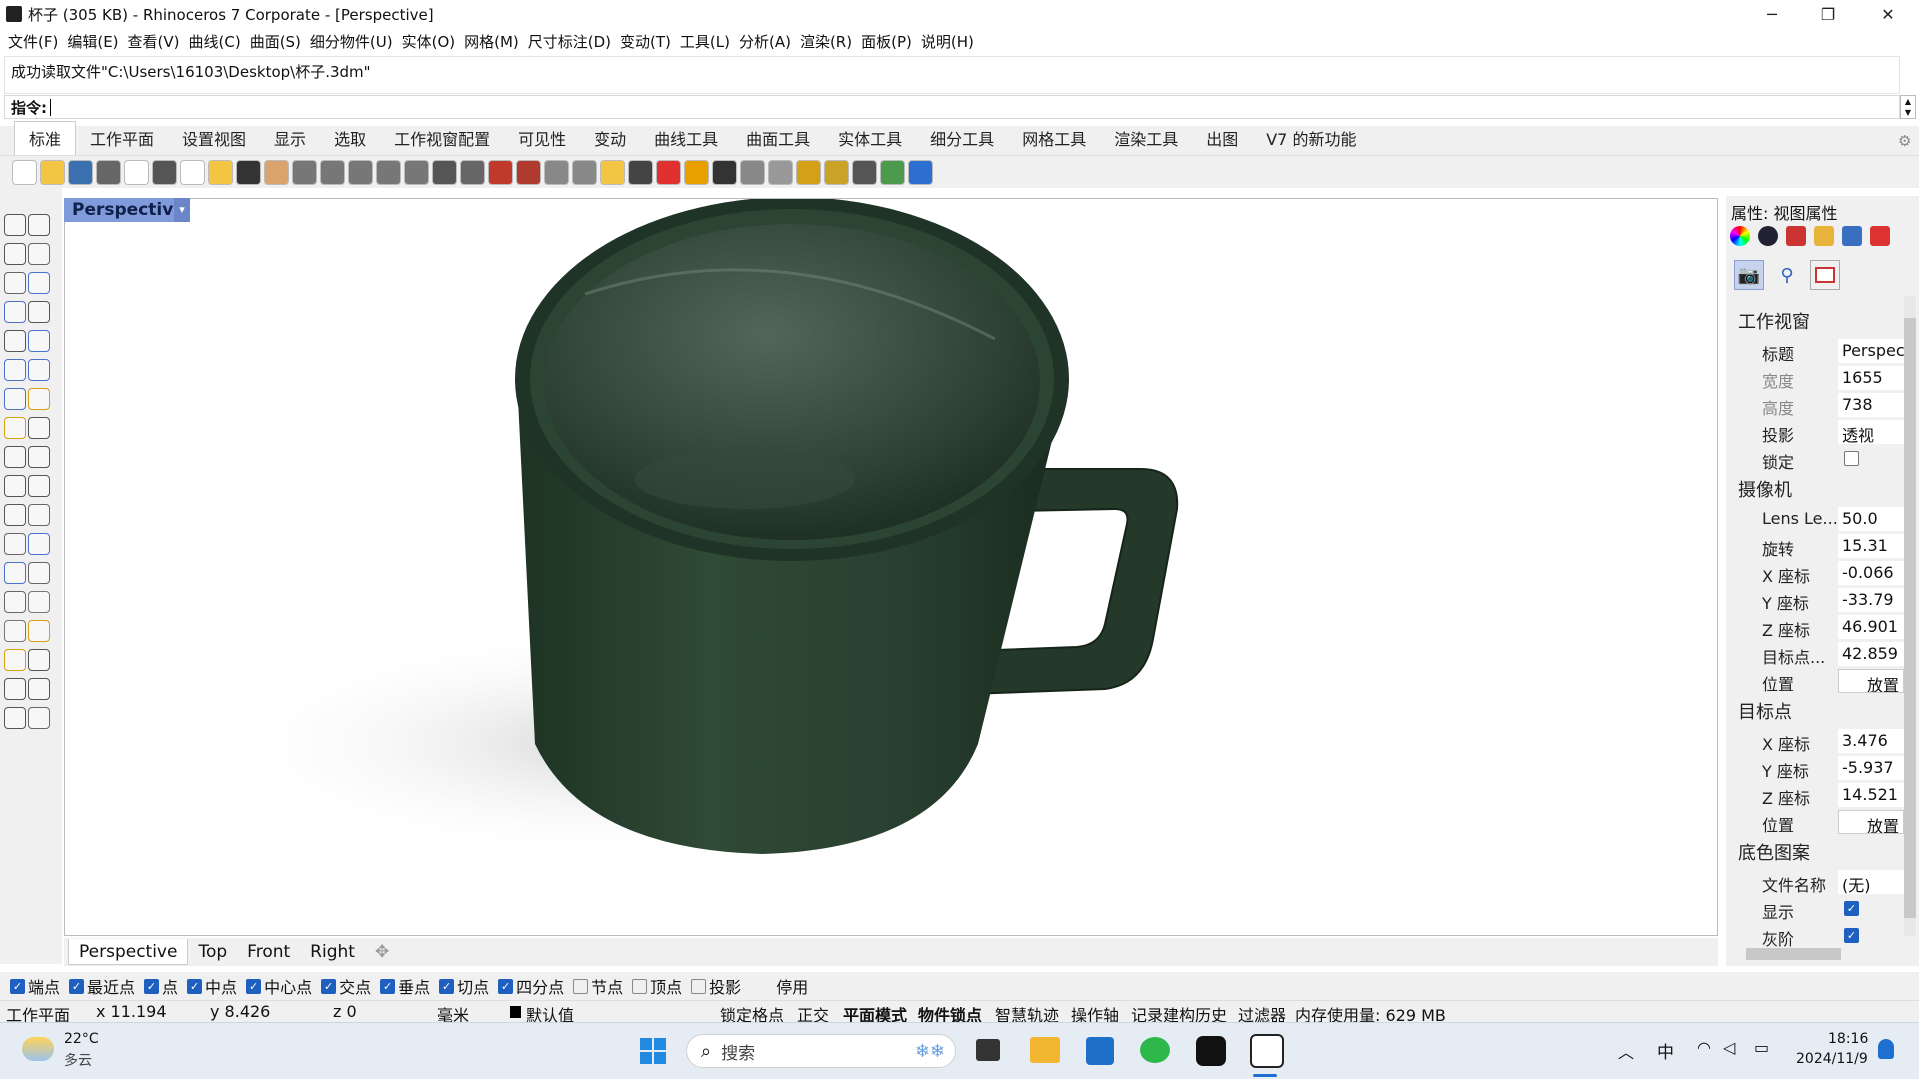  Describe the element at coordinates (97, 41) in the screenshot. I see `menu-item: 编辑(E)` at that location.